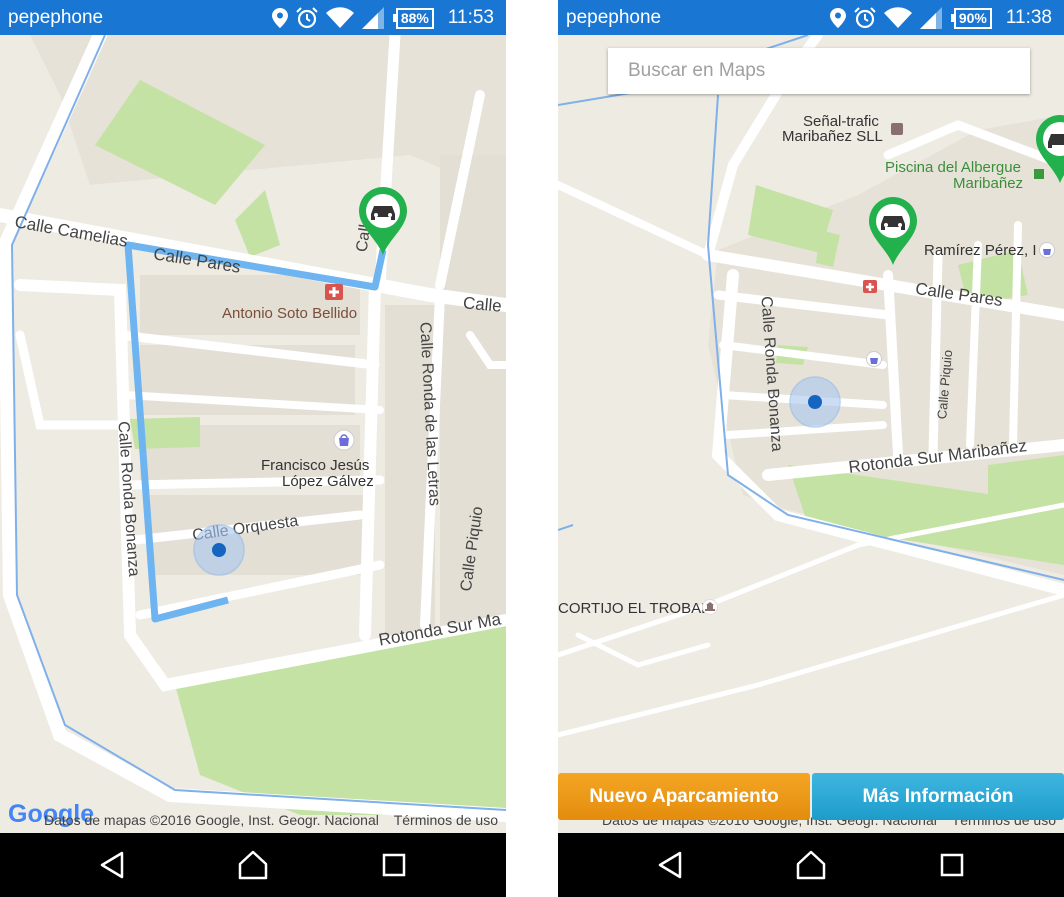 This screenshot has height=897, width=1064. I want to click on poi-pharmacy-label: Antonio Soto Bellido, so click(289, 313).